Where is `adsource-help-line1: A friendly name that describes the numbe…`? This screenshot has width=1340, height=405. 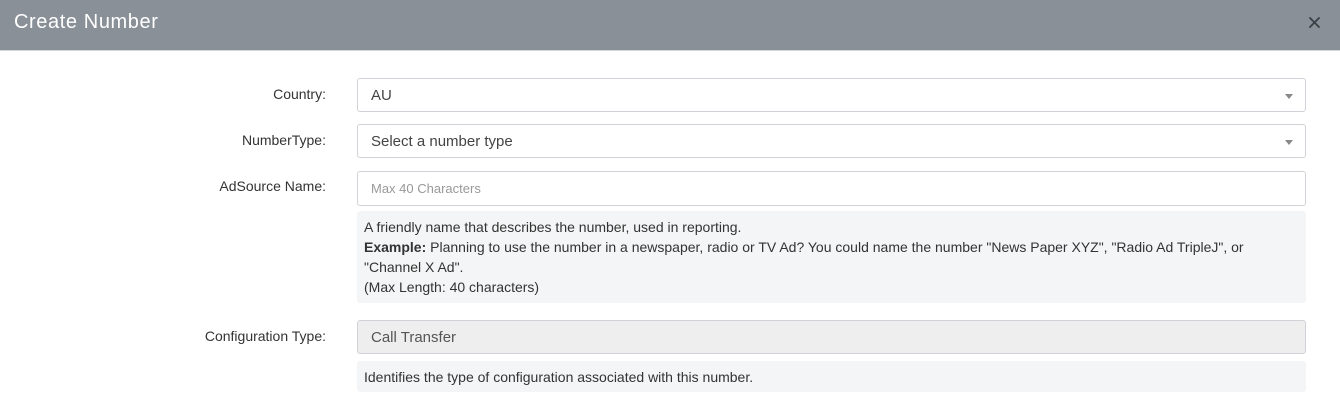
adsource-help-line1: A friendly name that describes the numbe… is located at coordinates (553, 227).